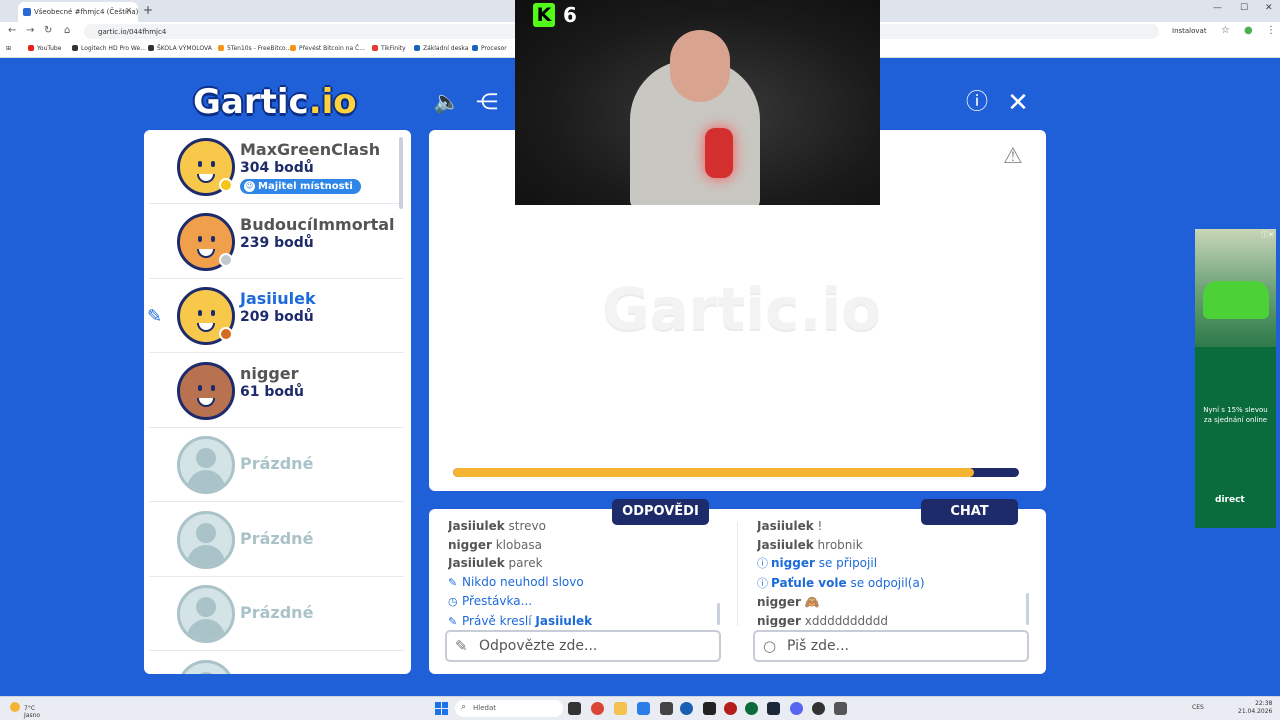 The width and height of the screenshot is (1280, 720). I want to click on message-line: nigger xdddddddddd, so click(891, 619).